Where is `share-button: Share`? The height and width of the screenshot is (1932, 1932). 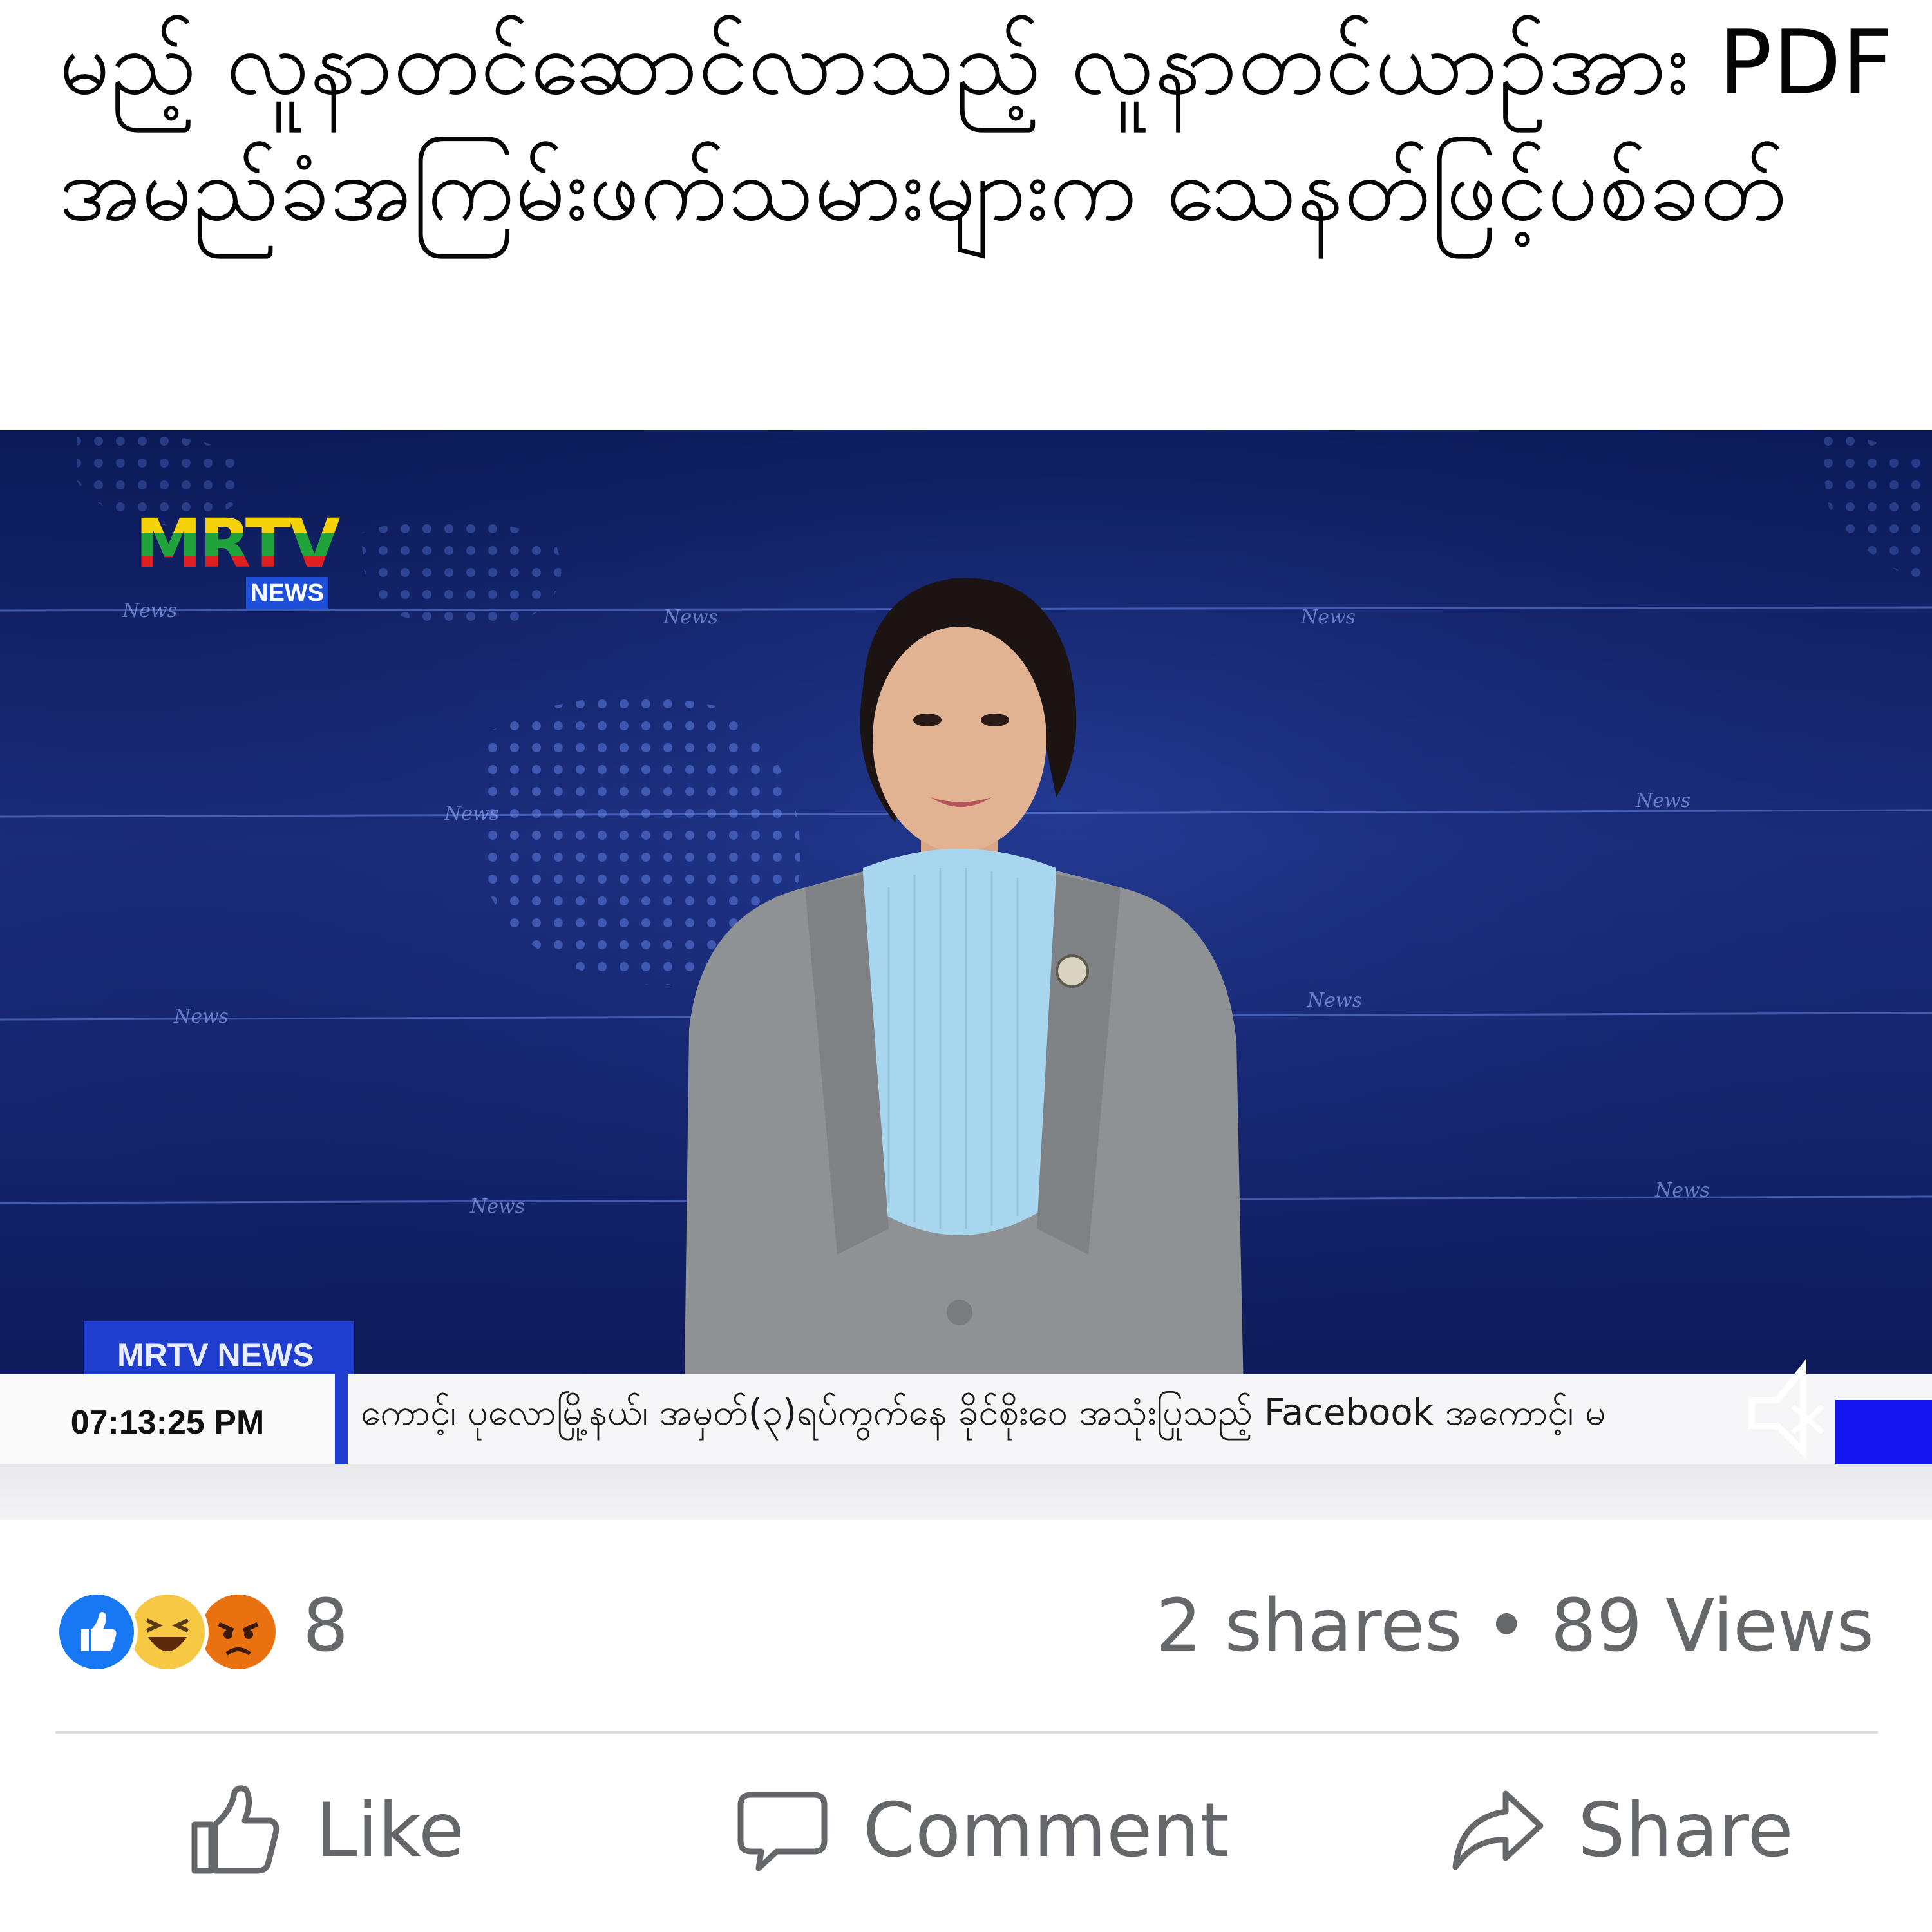
share-button: Share is located at coordinates (1622, 1830).